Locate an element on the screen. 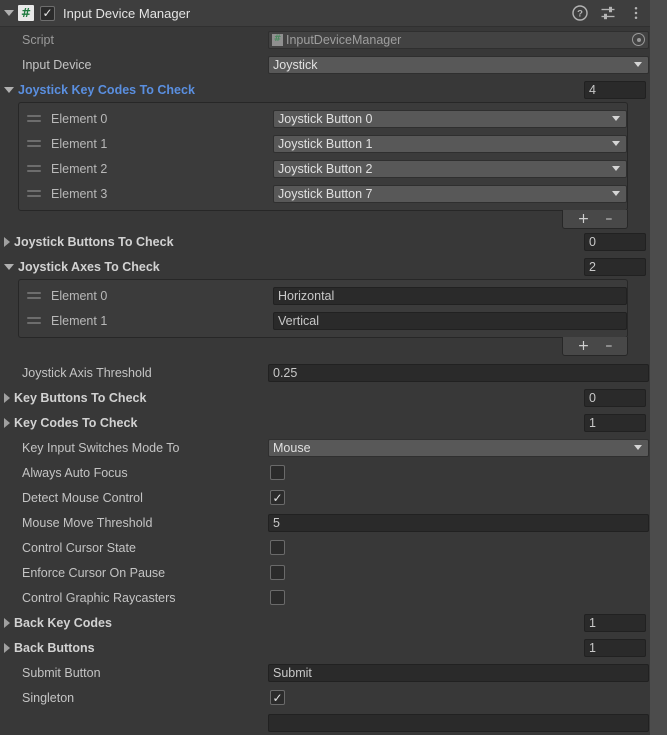  key-input-switches-mode-dropdown: Mouse is located at coordinates (458, 447).